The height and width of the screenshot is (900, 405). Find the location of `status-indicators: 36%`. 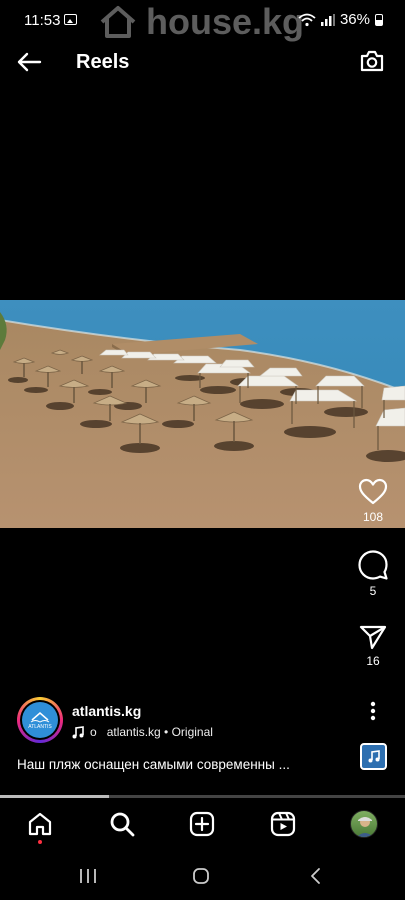

status-indicators: 36% is located at coordinates (340, 19).